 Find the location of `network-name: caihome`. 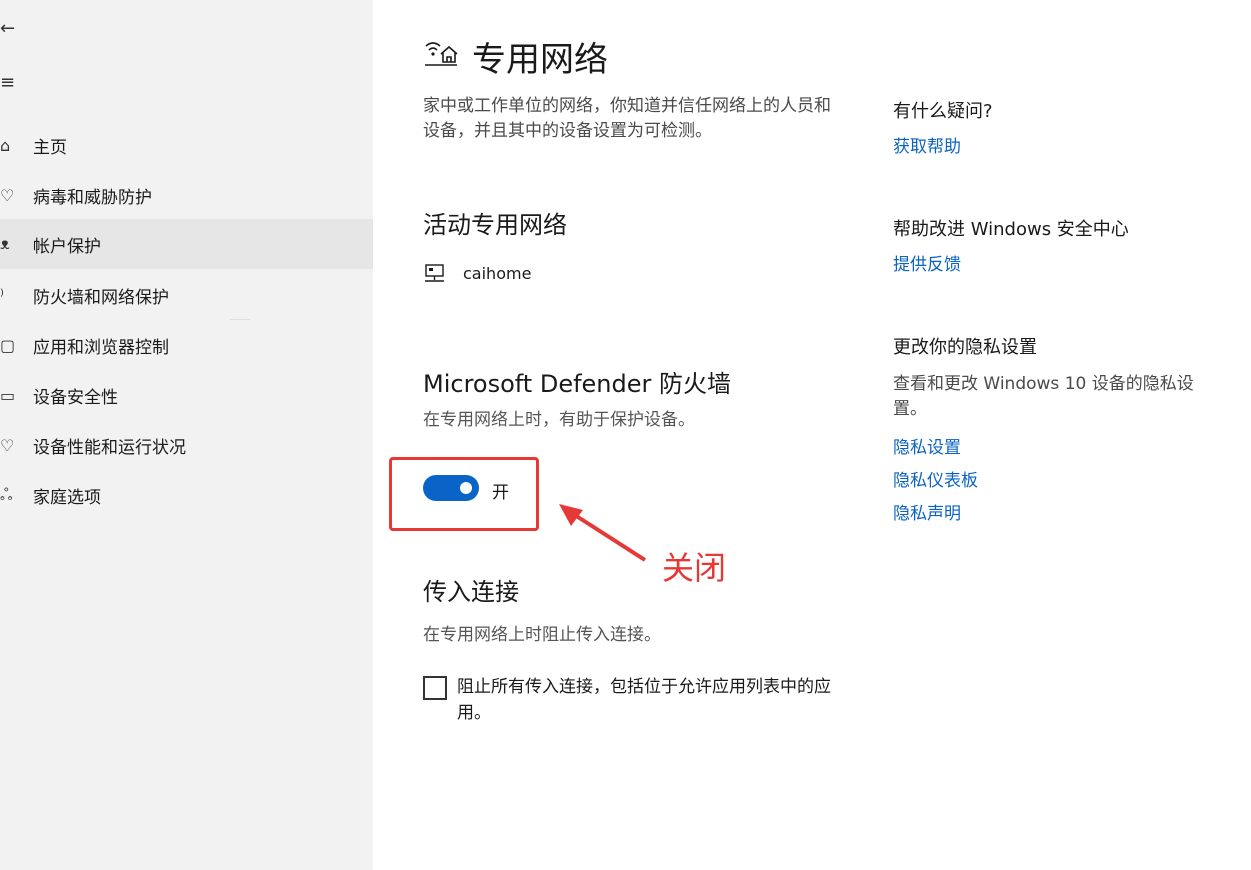

network-name: caihome is located at coordinates (497, 273).